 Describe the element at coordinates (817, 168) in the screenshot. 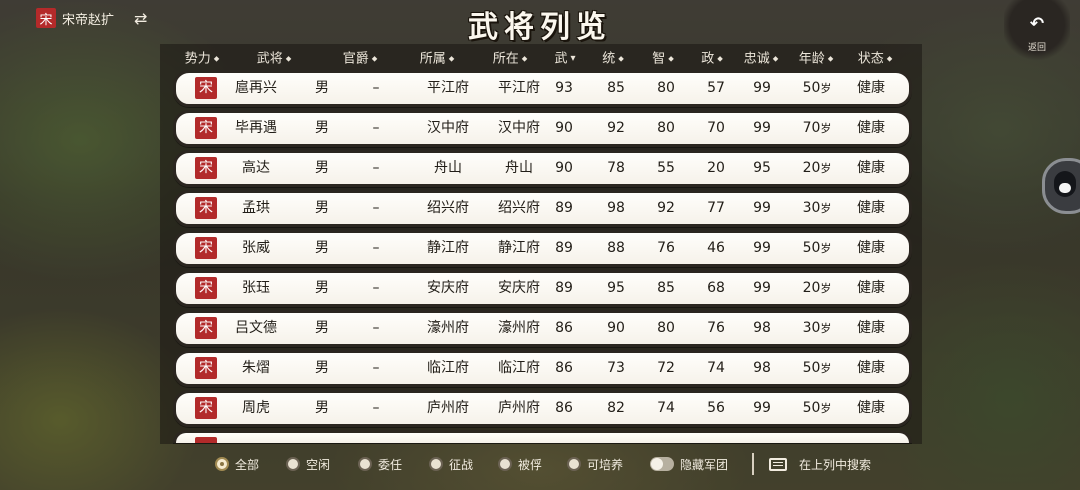

I see `cell-age: 20岁` at that location.